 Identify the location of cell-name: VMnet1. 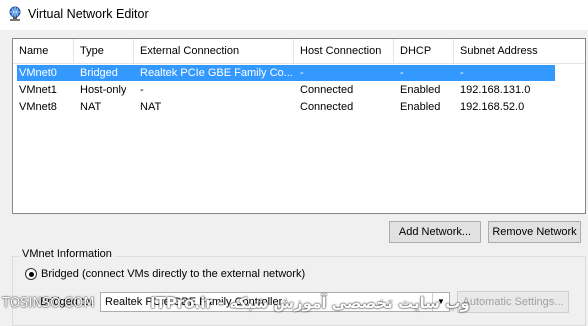
(38, 90).